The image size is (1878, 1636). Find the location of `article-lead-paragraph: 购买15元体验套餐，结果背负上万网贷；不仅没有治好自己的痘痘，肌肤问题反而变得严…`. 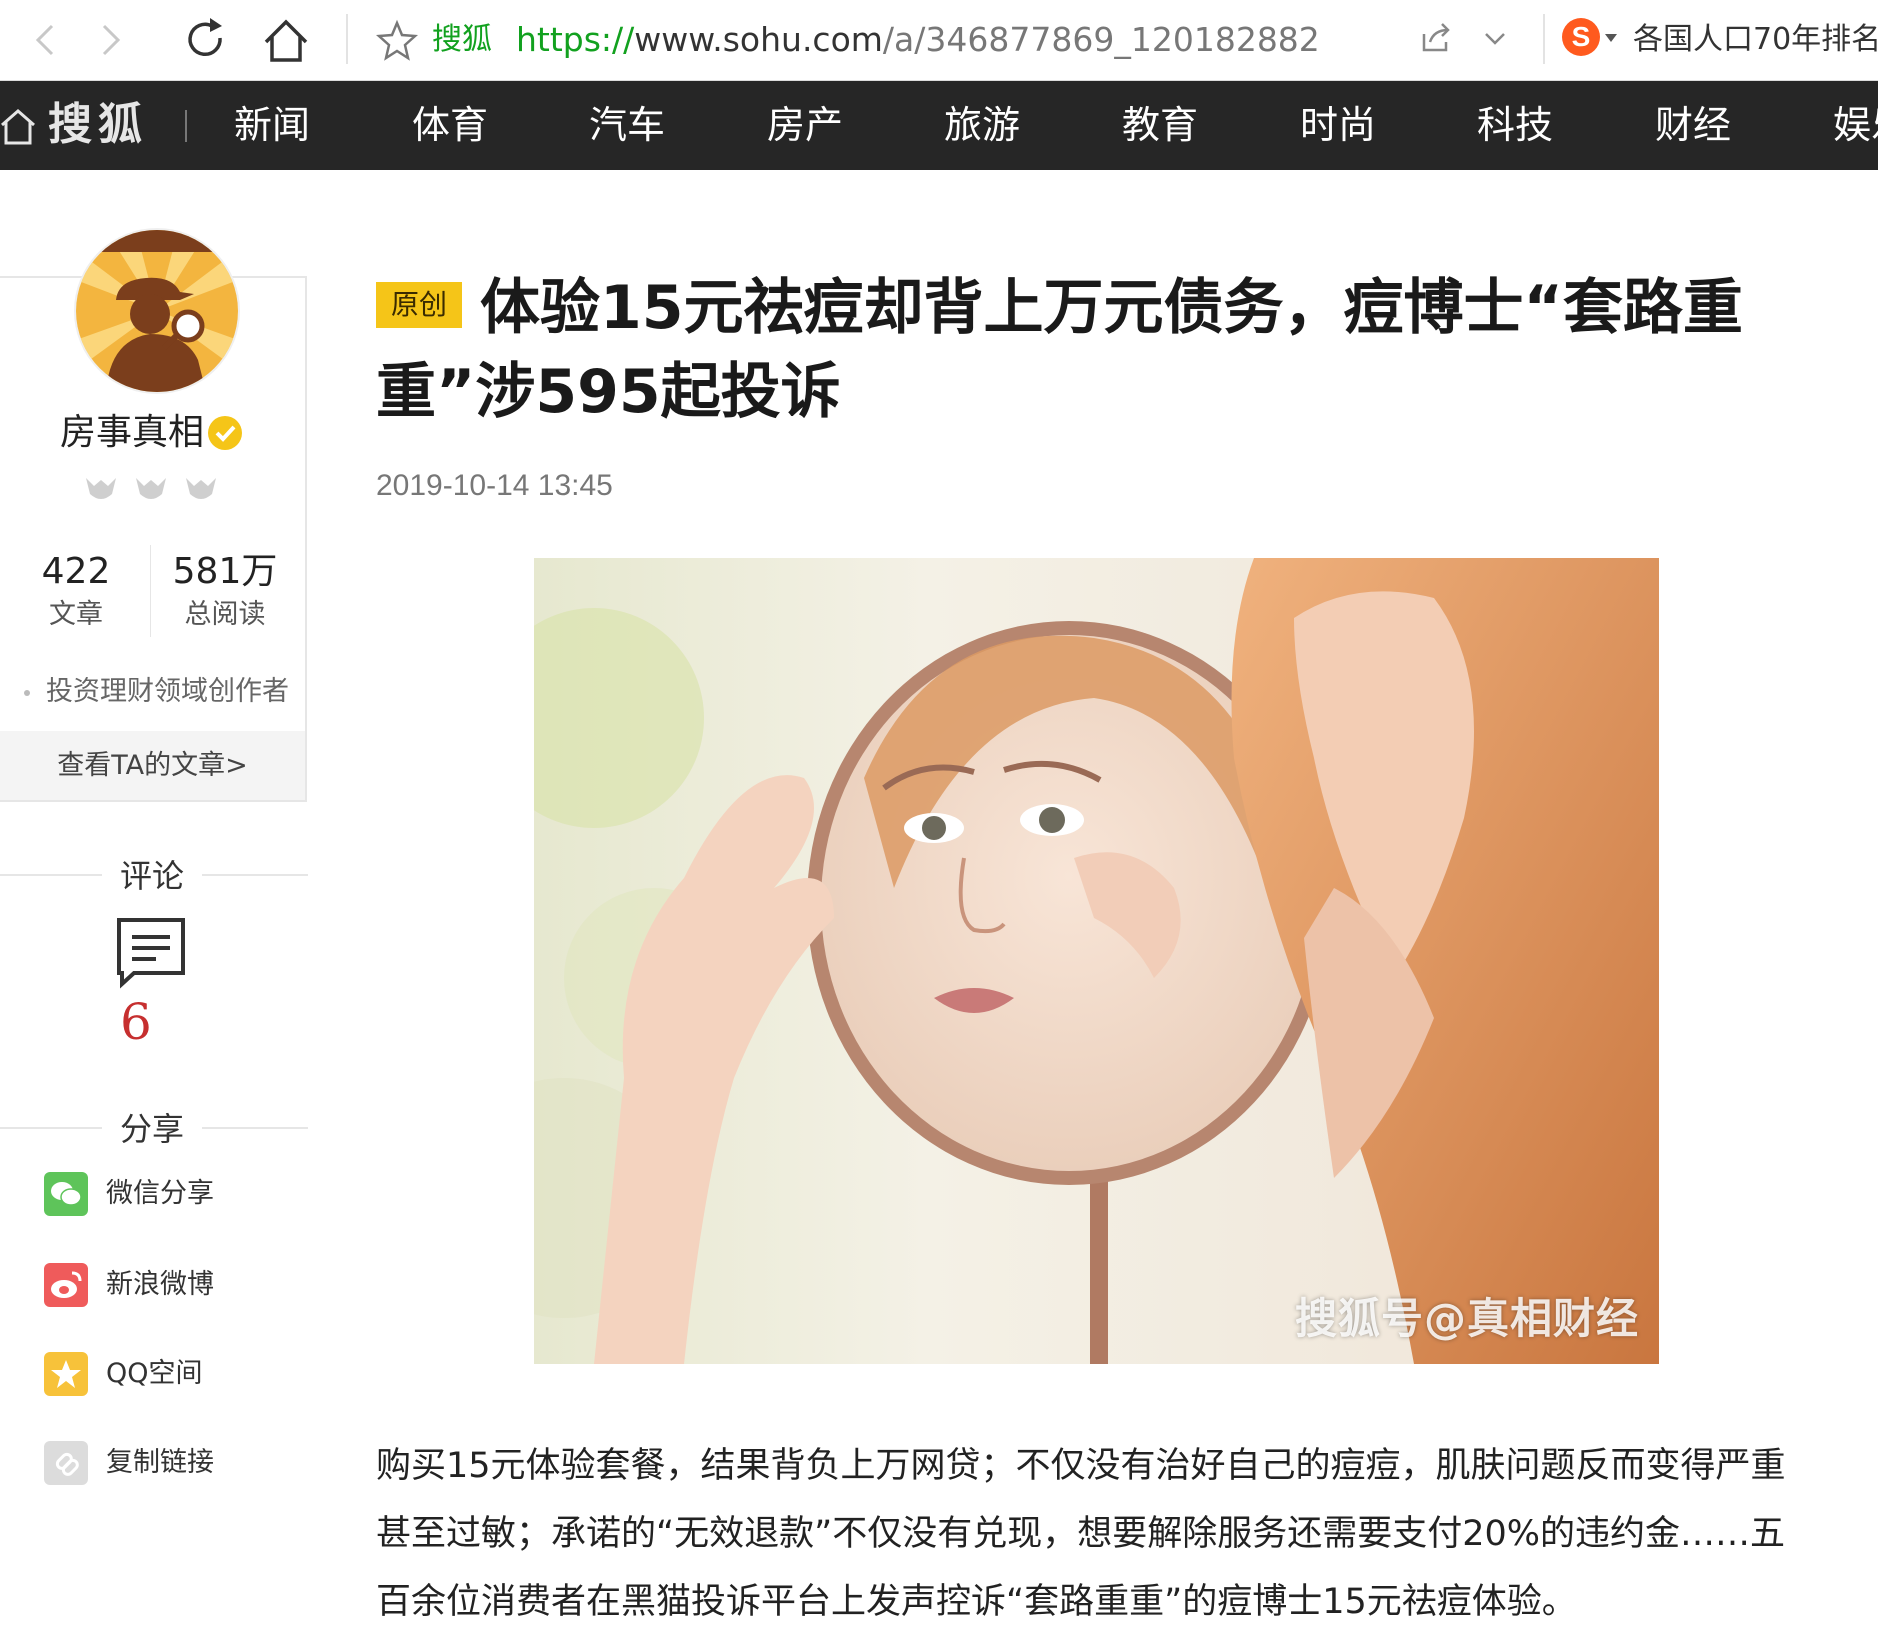

article-lead-paragraph: 购买15元体验套餐，结果背负上万网贷；不仅没有治好自己的痘痘，肌肤问题反而变得严… is located at coordinates (1081, 1534).